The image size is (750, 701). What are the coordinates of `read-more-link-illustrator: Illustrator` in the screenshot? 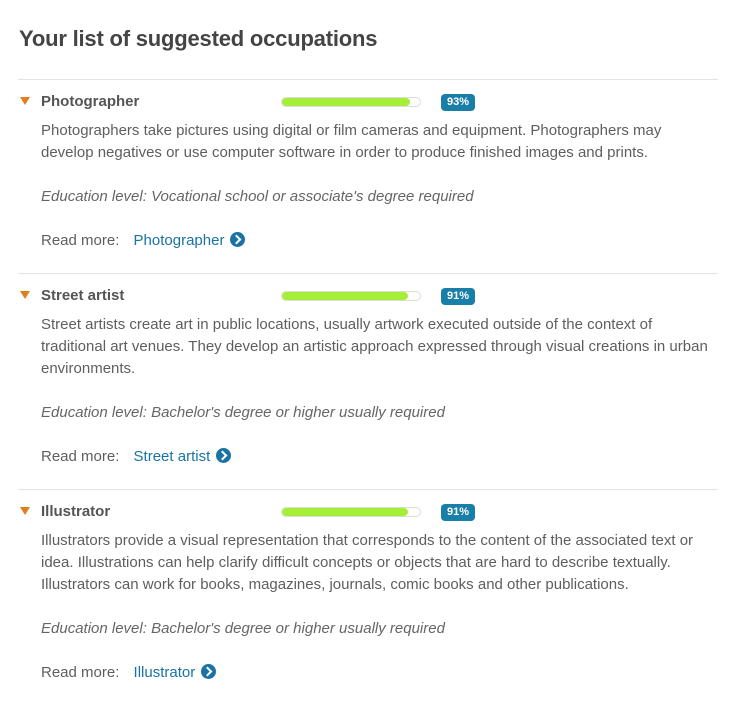 It's located at (175, 672).